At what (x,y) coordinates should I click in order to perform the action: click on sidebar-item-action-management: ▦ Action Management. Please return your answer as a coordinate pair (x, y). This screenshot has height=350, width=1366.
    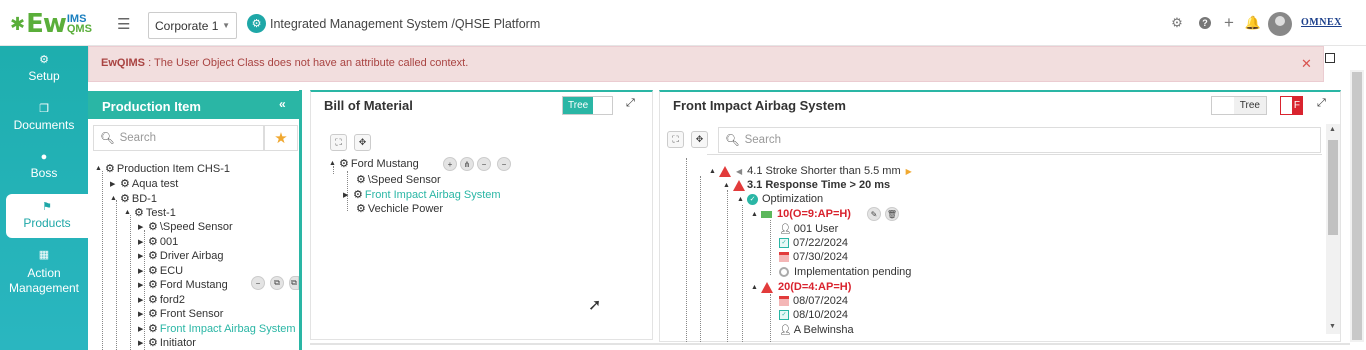
    Looking at the image, I should click on (44, 272).